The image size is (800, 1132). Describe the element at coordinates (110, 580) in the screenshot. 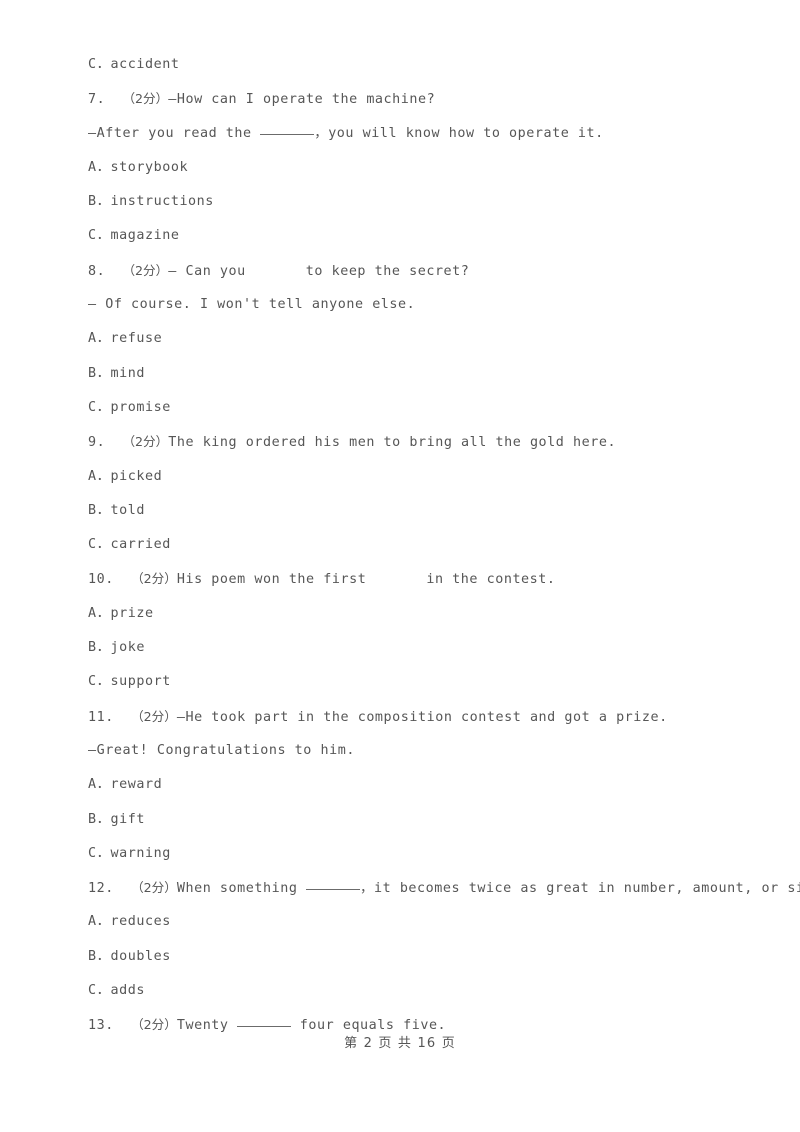

I see `question-number: 10.` at that location.